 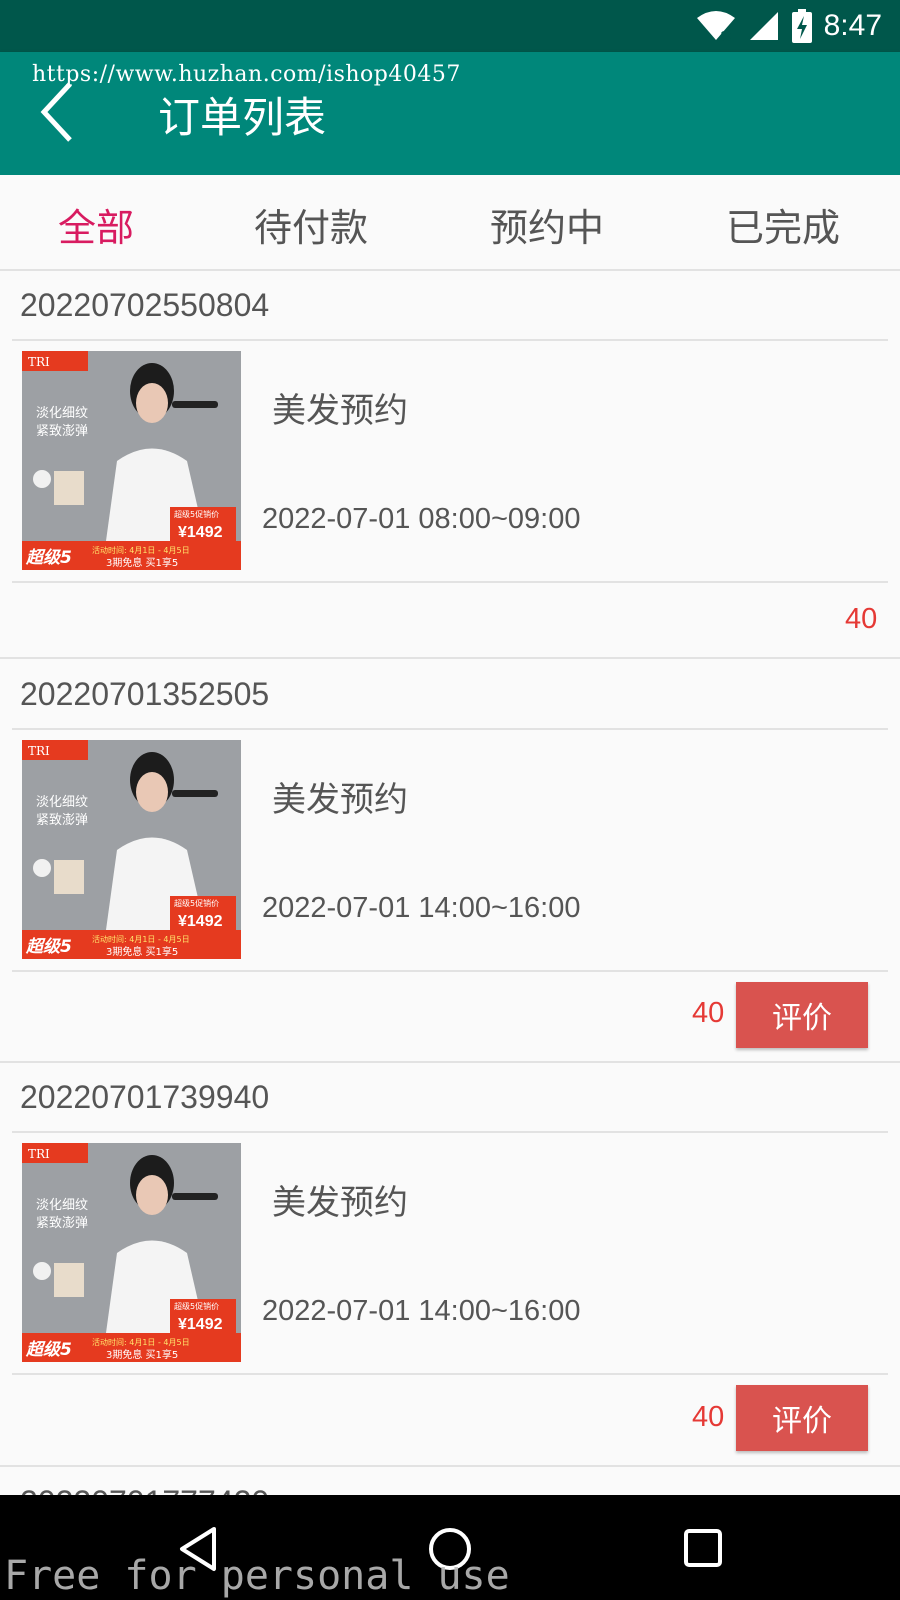 I want to click on recents-square-icon, so click(x=704, y=1549).